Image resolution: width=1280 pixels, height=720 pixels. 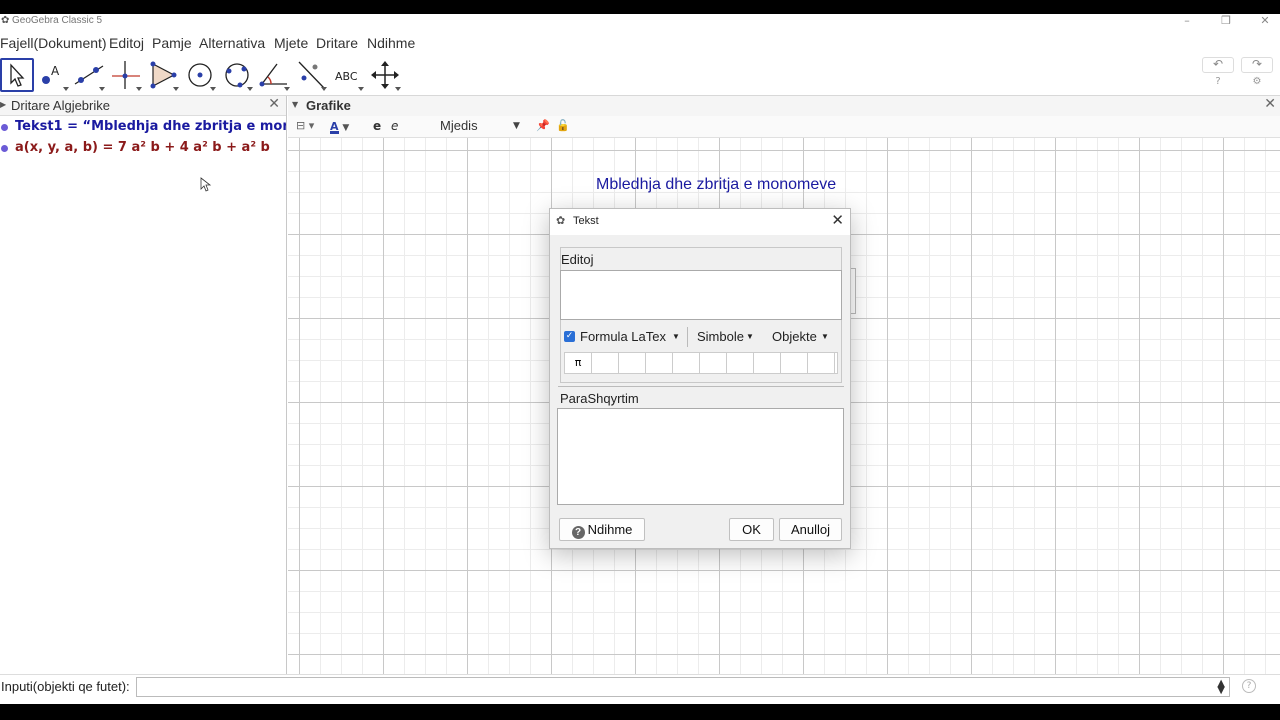 I want to click on menu-help: Ndihme, so click(x=391, y=43).